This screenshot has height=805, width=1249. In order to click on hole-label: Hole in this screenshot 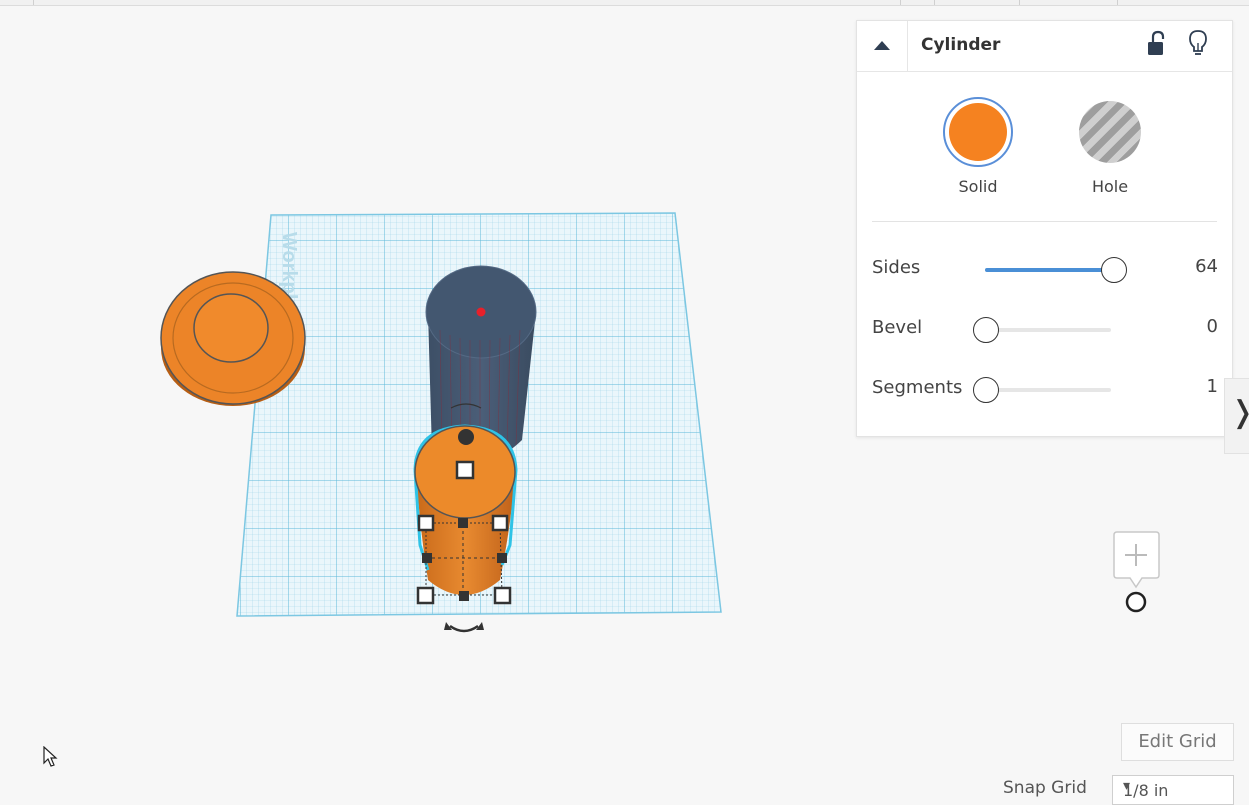, I will do `click(1110, 186)`.